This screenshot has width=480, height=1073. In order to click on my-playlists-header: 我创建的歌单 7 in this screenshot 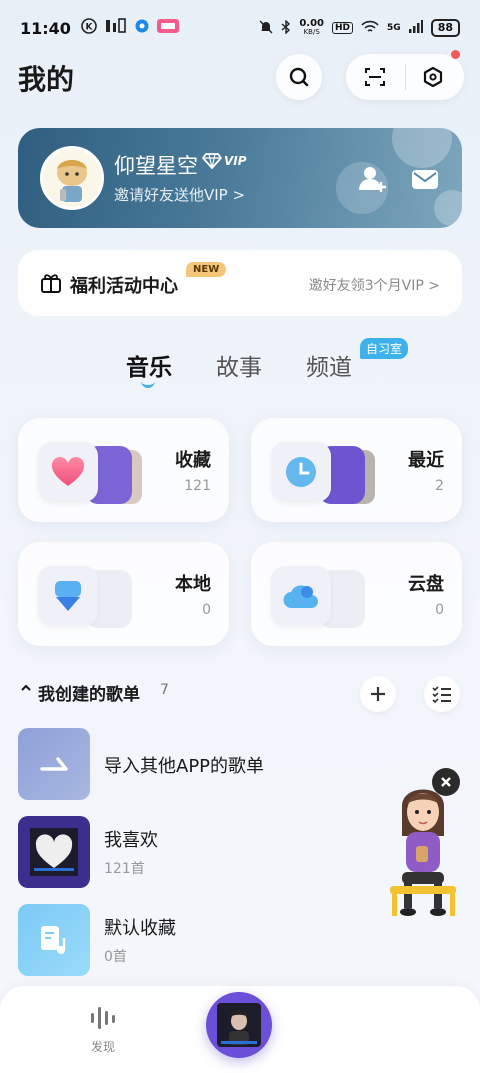, I will do `click(240, 694)`.